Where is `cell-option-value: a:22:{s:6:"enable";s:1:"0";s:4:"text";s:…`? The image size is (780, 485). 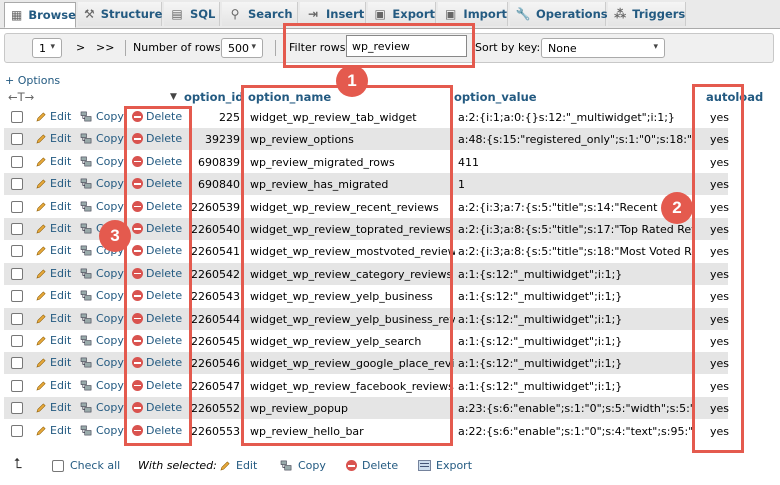
cell-option-value: a:22:{s:6:"enable";s:1:"0";s:4:"text";s:… is located at coordinates (575, 431).